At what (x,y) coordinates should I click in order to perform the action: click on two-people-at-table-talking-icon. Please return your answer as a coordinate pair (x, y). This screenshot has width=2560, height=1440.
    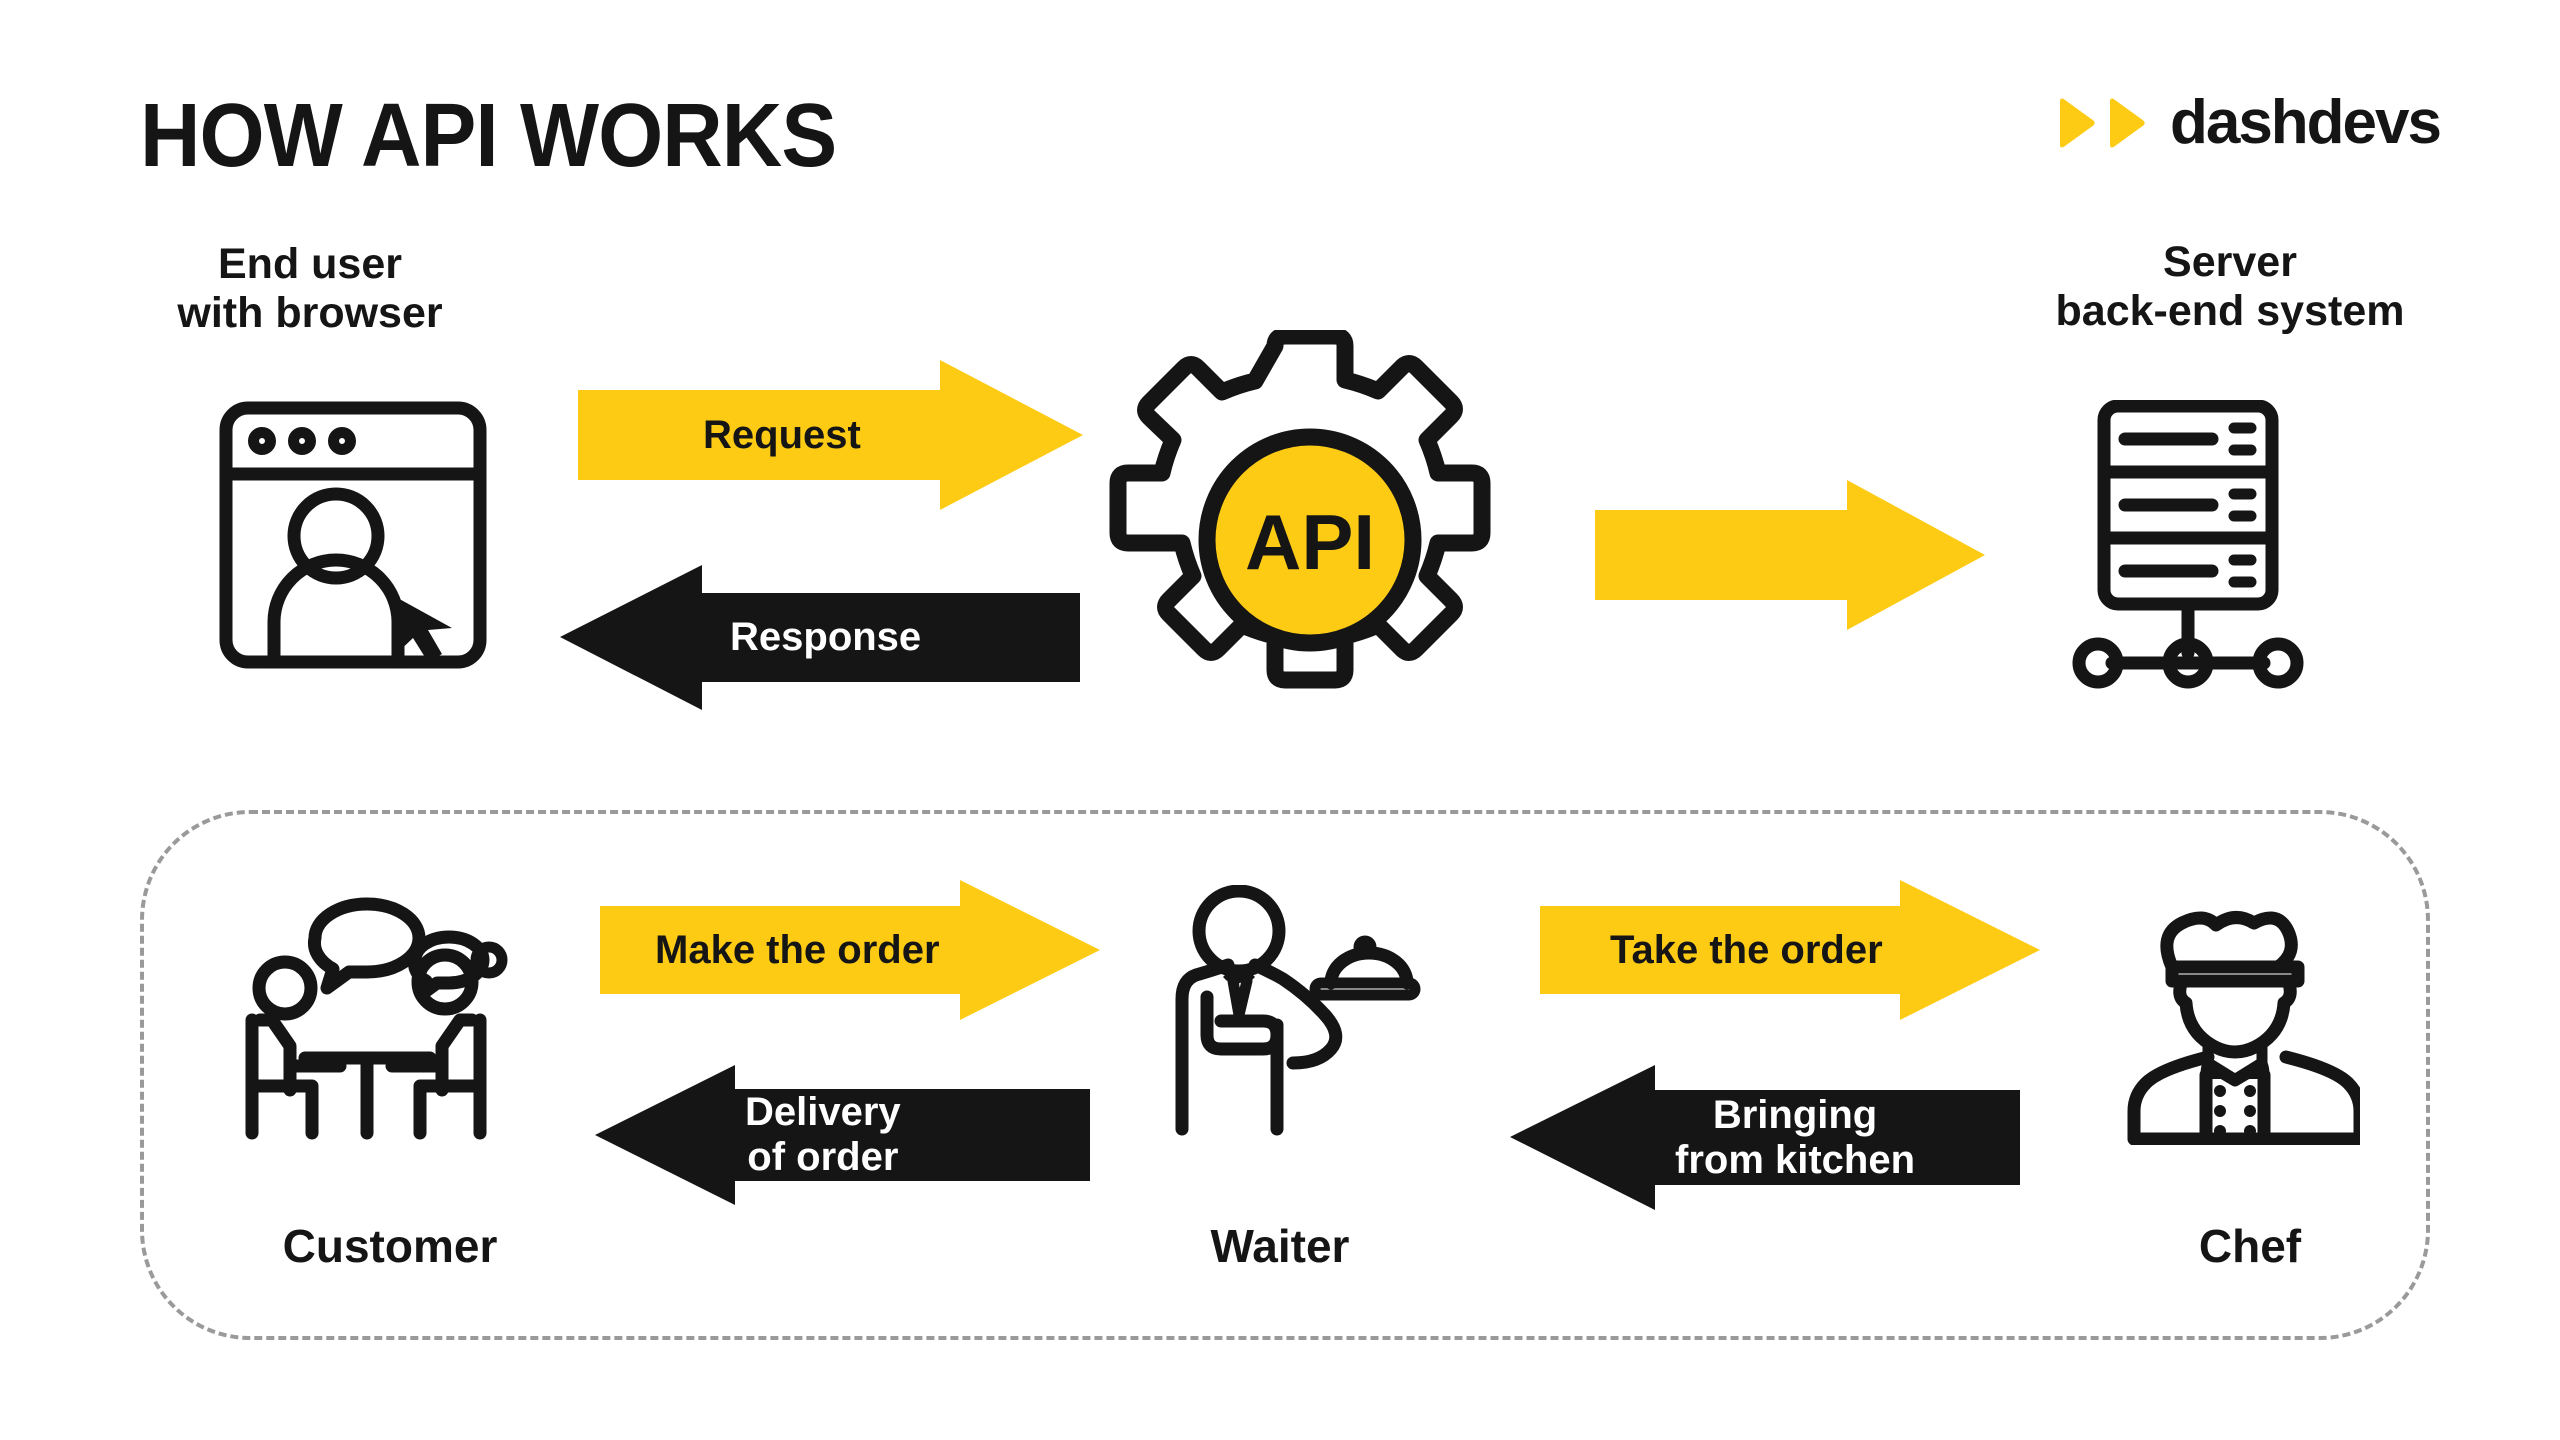
    Looking at the image, I should click on (385, 1015).